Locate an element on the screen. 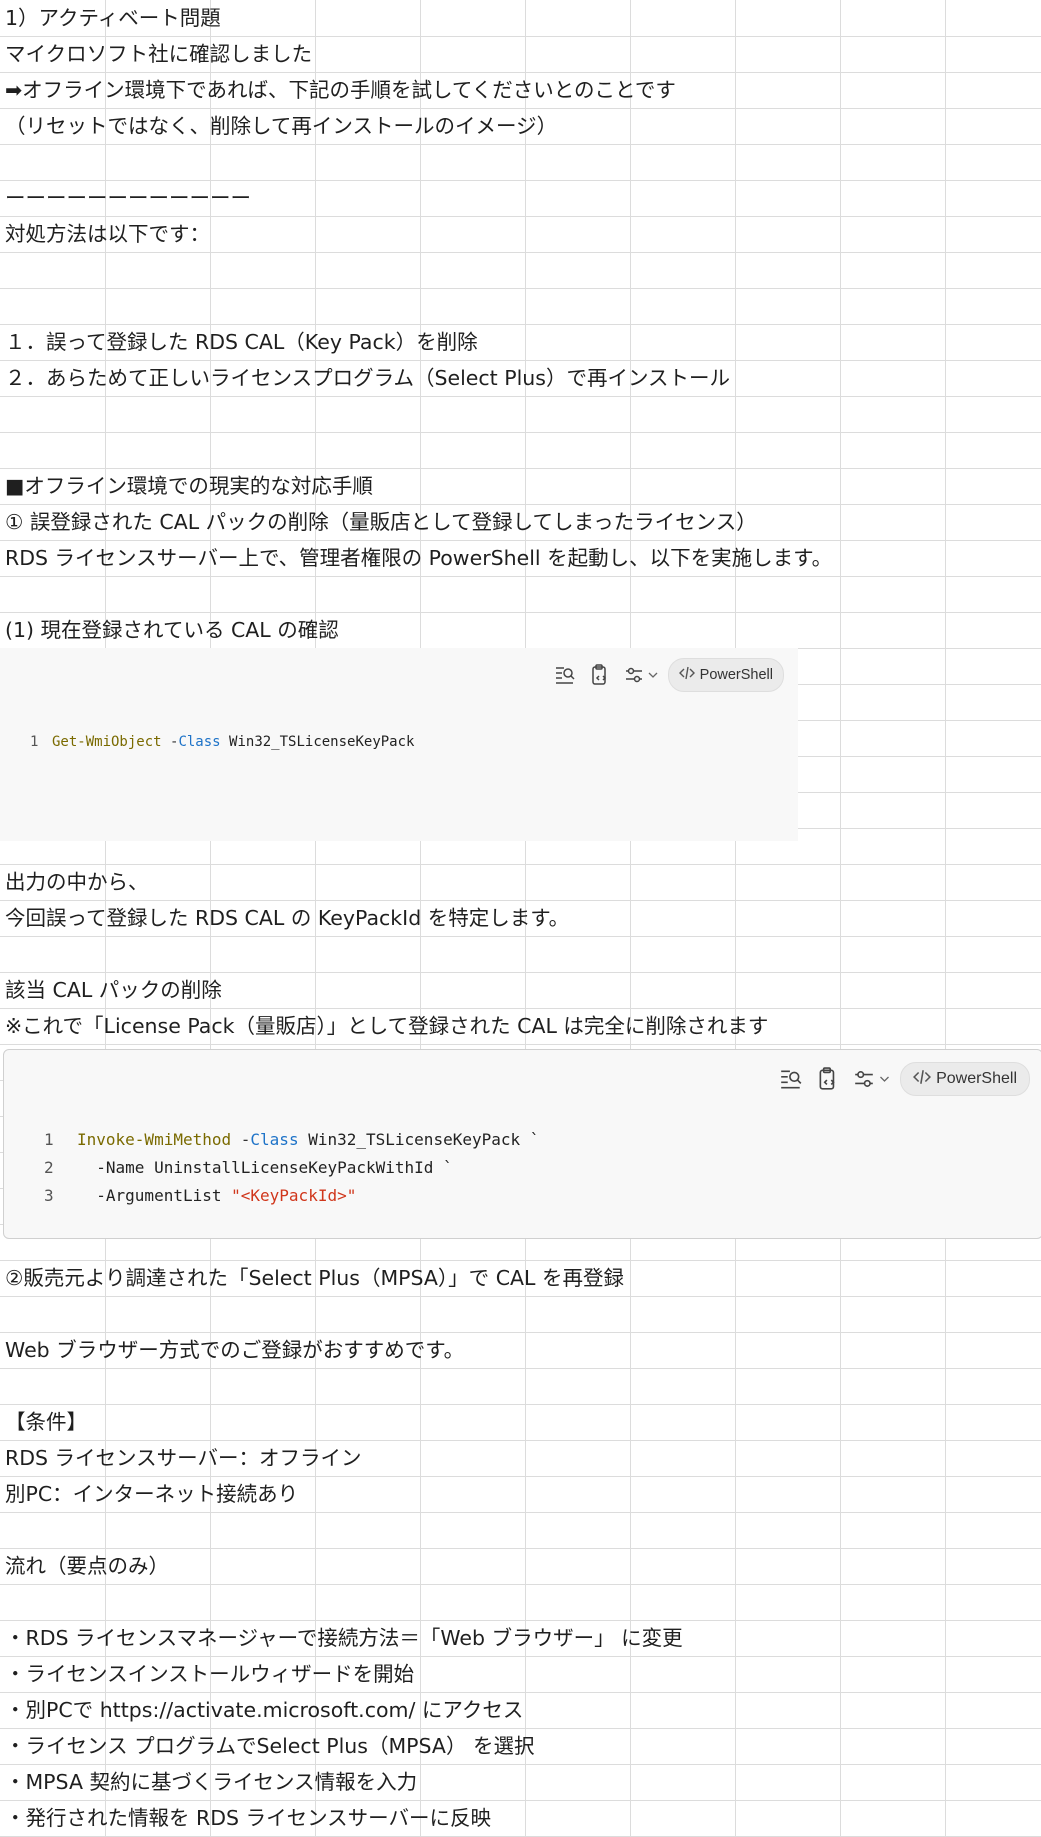 This screenshot has height=1837, width=1041. sheet-row: ・ライセンス プログラムでSelect Plus（MPSA） を選択 is located at coordinates (520, 1746).